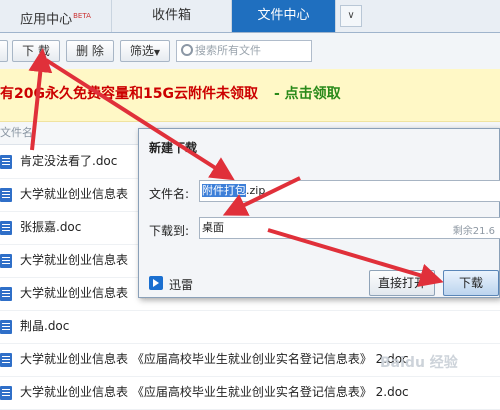  Describe the element at coordinates (45, 326) in the screenshot. I see `file-name: 荆晶.doc` at that location.